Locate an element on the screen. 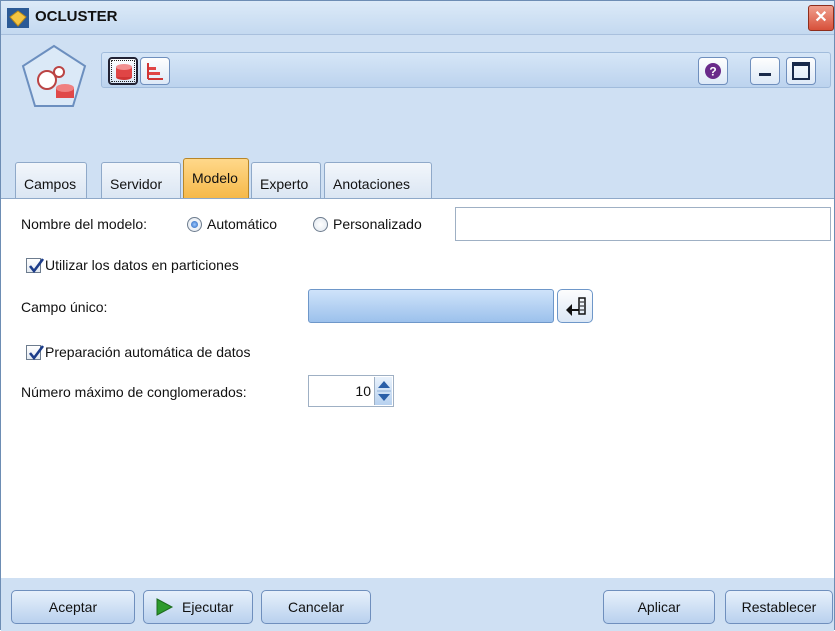 This screenshot has height=631, width=835. close-button: ✕ is located at coordinates (821, 18).